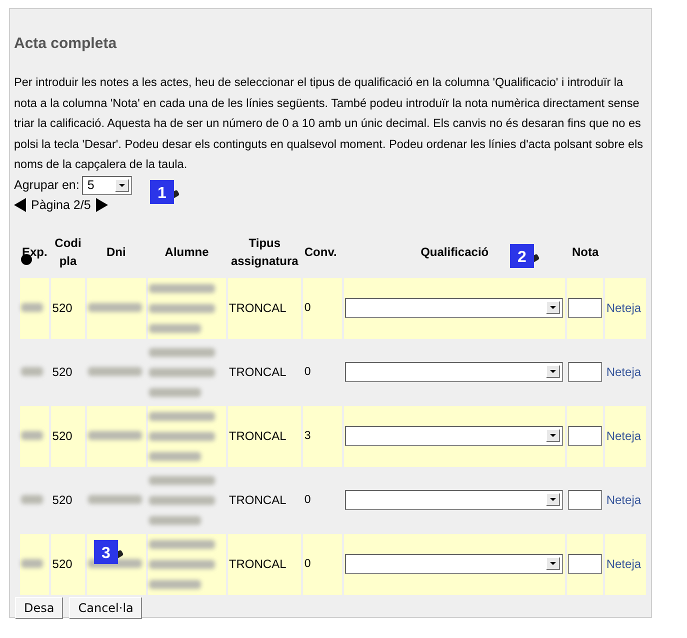 The width and height of the screenshot is (687, 638). Describe the element at coordinates (107, 185) in the screenshot. I see `group-by-select: 5` at that location.